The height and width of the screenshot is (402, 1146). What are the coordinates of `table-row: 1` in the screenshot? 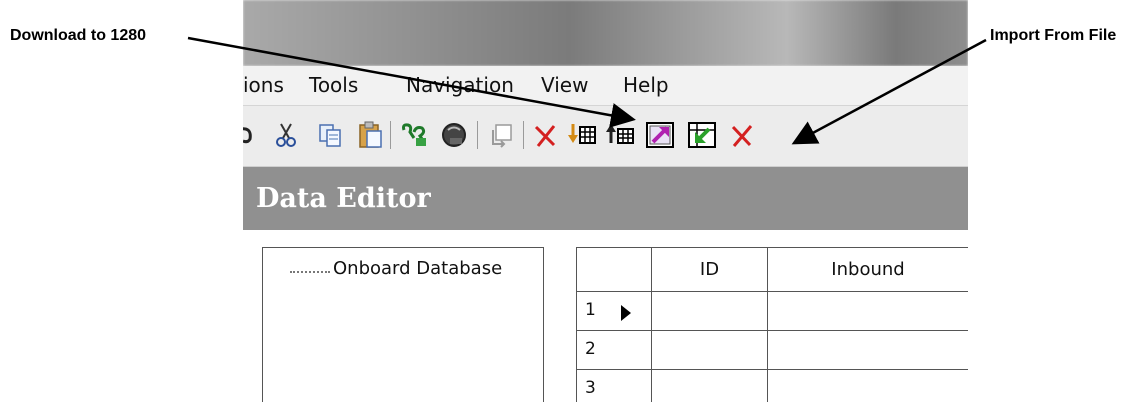 It's located at (772, 311).